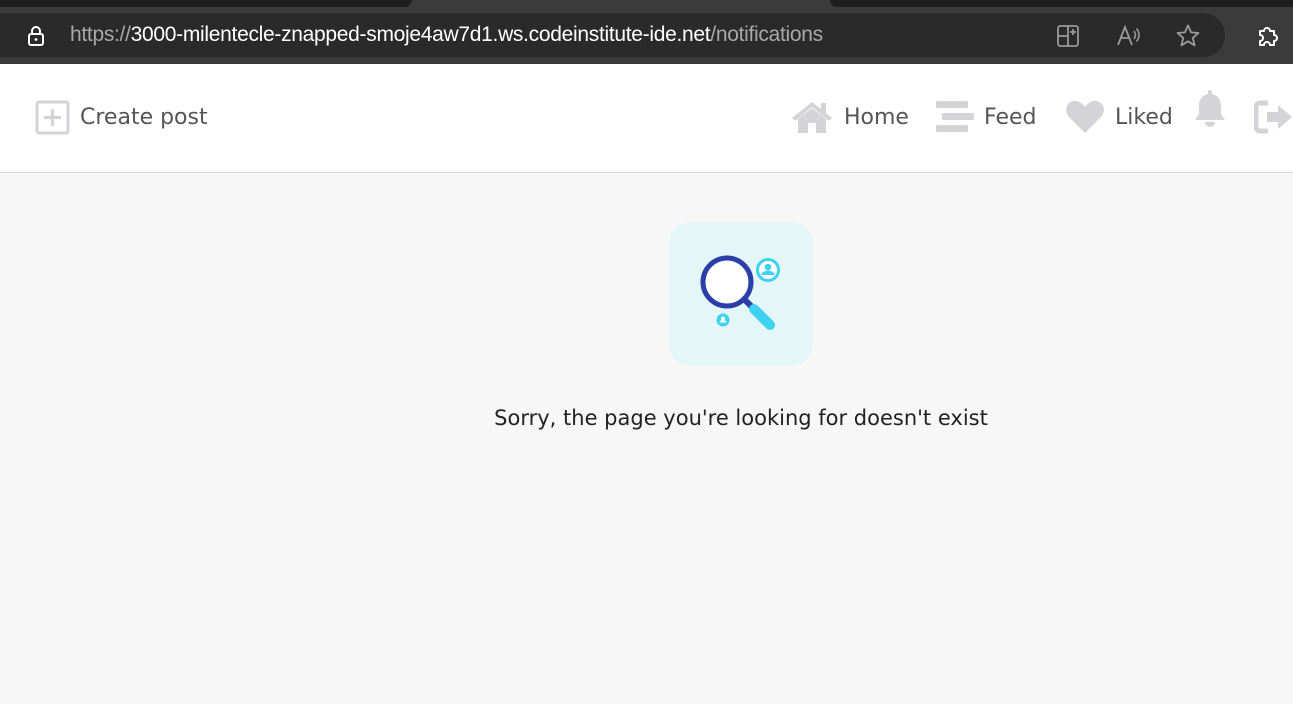 This screenshot has width=1293, height=704. Describe the element at coordinates (1144, 117) in the screenshot. I see `liked-label: Liked` at that location.